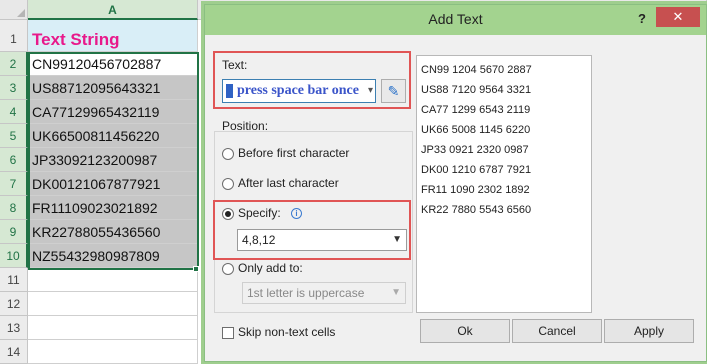 This screenshot has width=707, height=364. I want to click on row-header: 12, so click(14, 304).